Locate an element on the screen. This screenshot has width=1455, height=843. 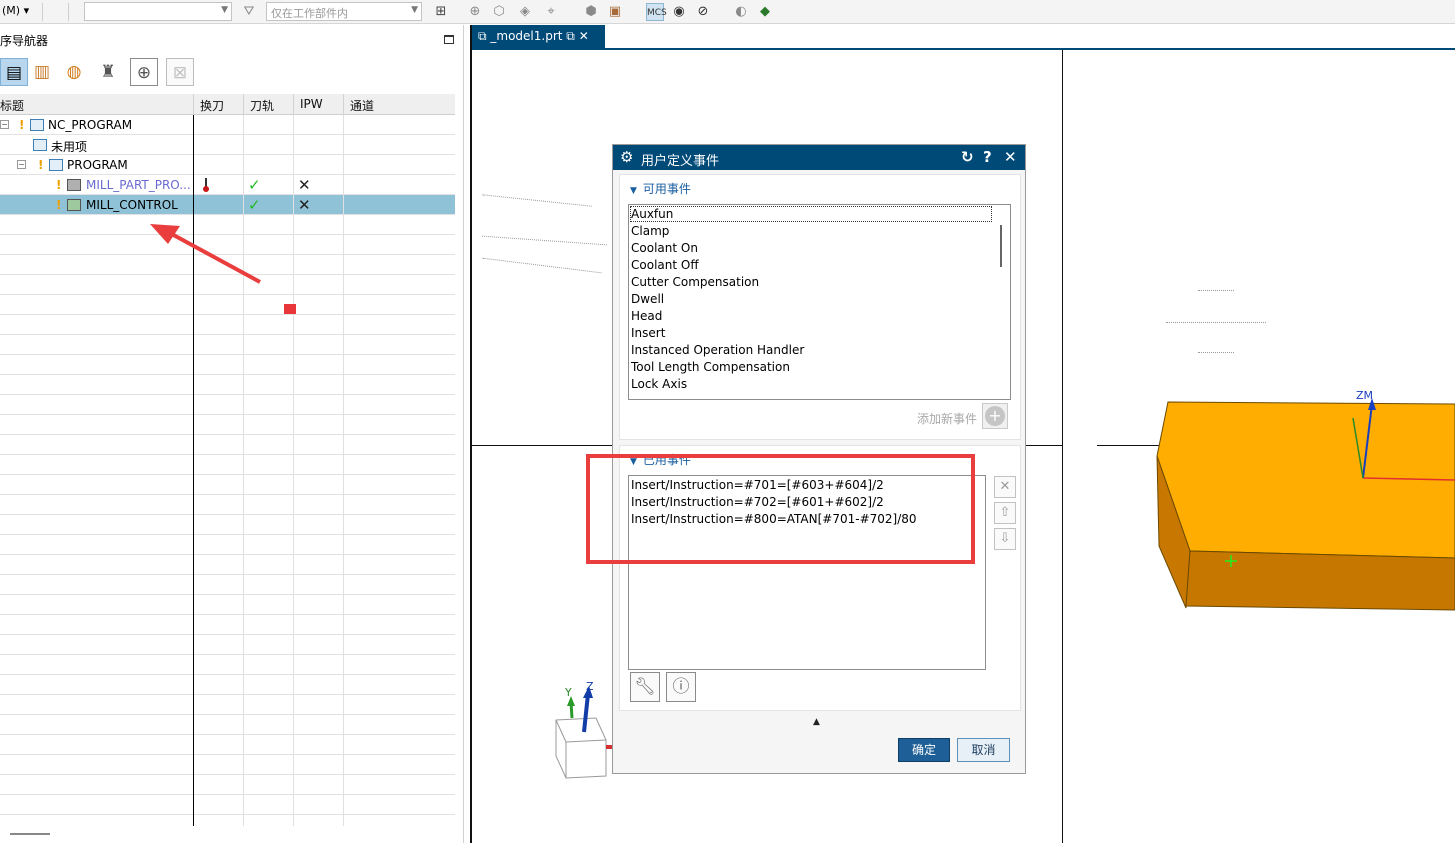
solid-view-icon: ⬢ is located at coordinates (591, 12).